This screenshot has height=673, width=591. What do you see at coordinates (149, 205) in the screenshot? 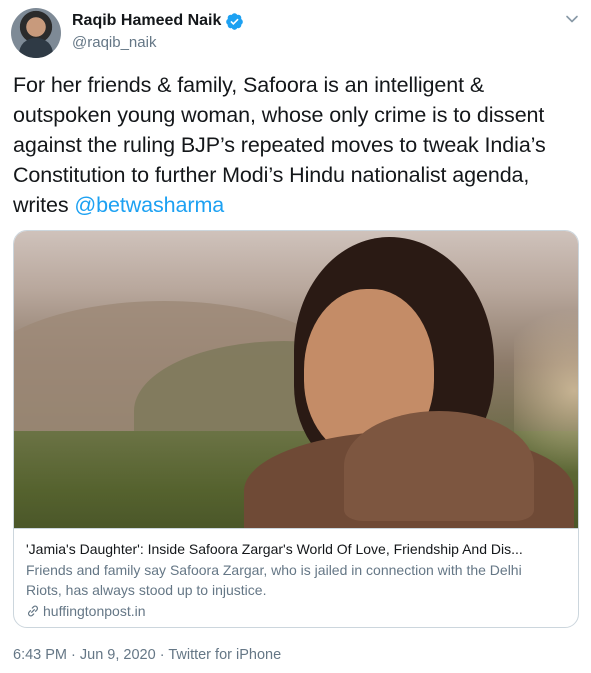
I see `mention-link: @betwasharma` at bounding box center [149, 205].